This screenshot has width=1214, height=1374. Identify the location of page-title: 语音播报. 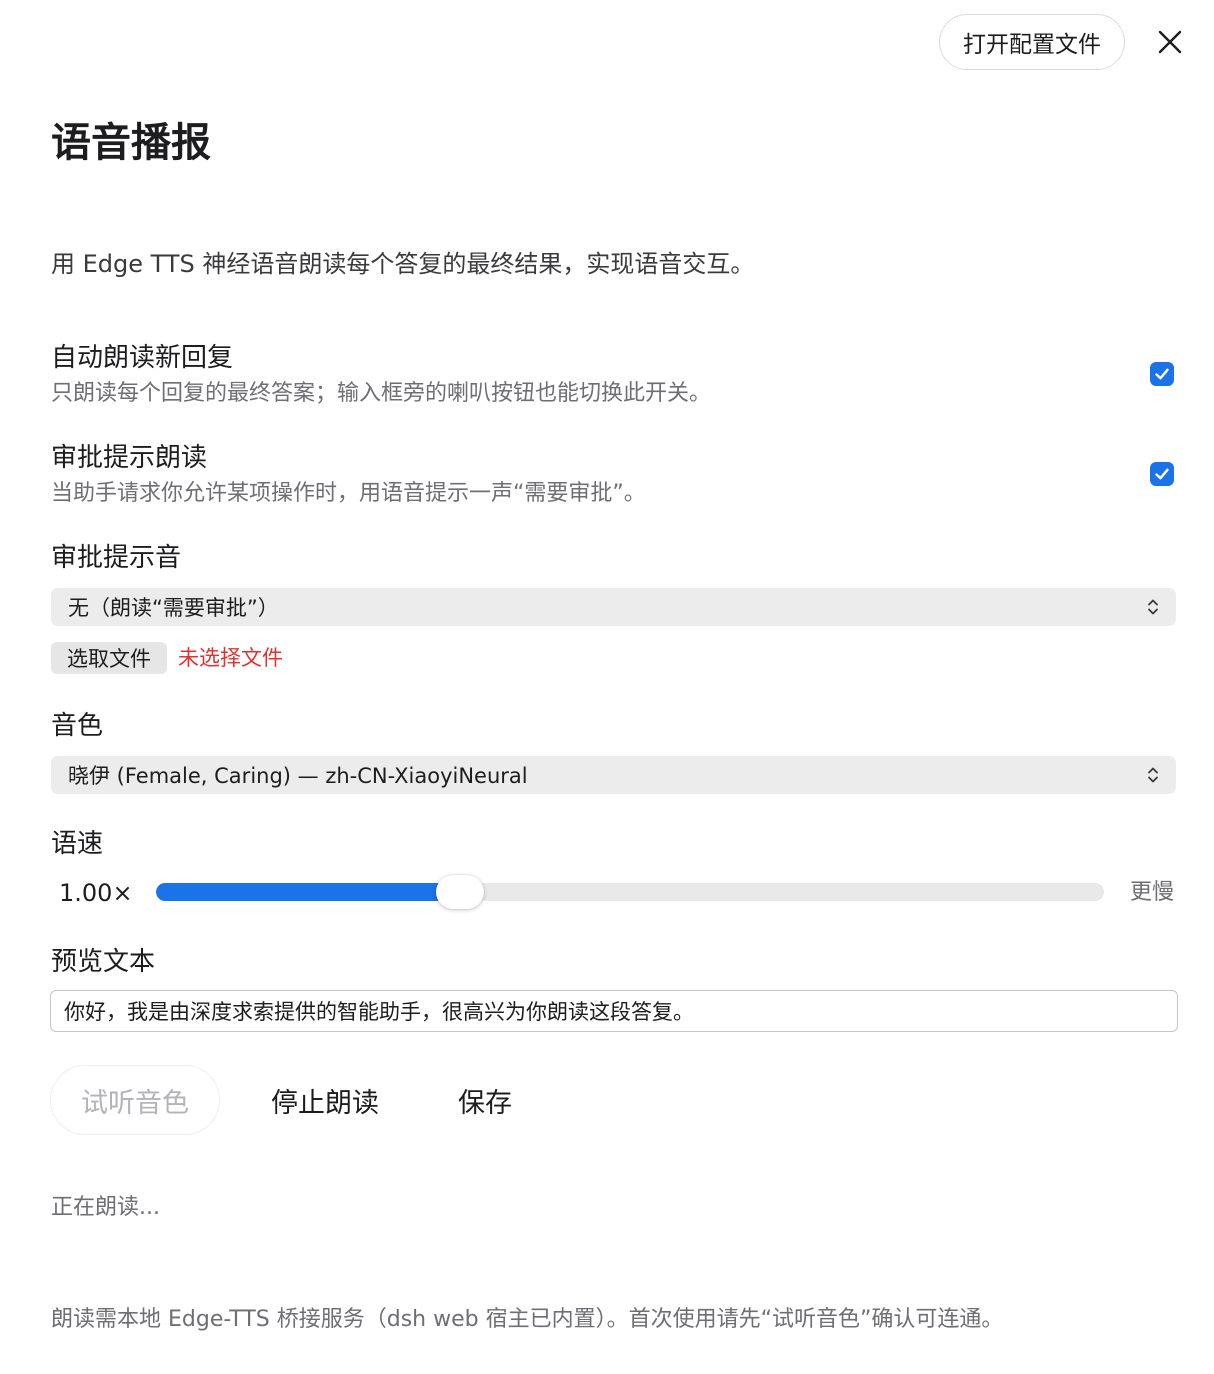
(131, 143).